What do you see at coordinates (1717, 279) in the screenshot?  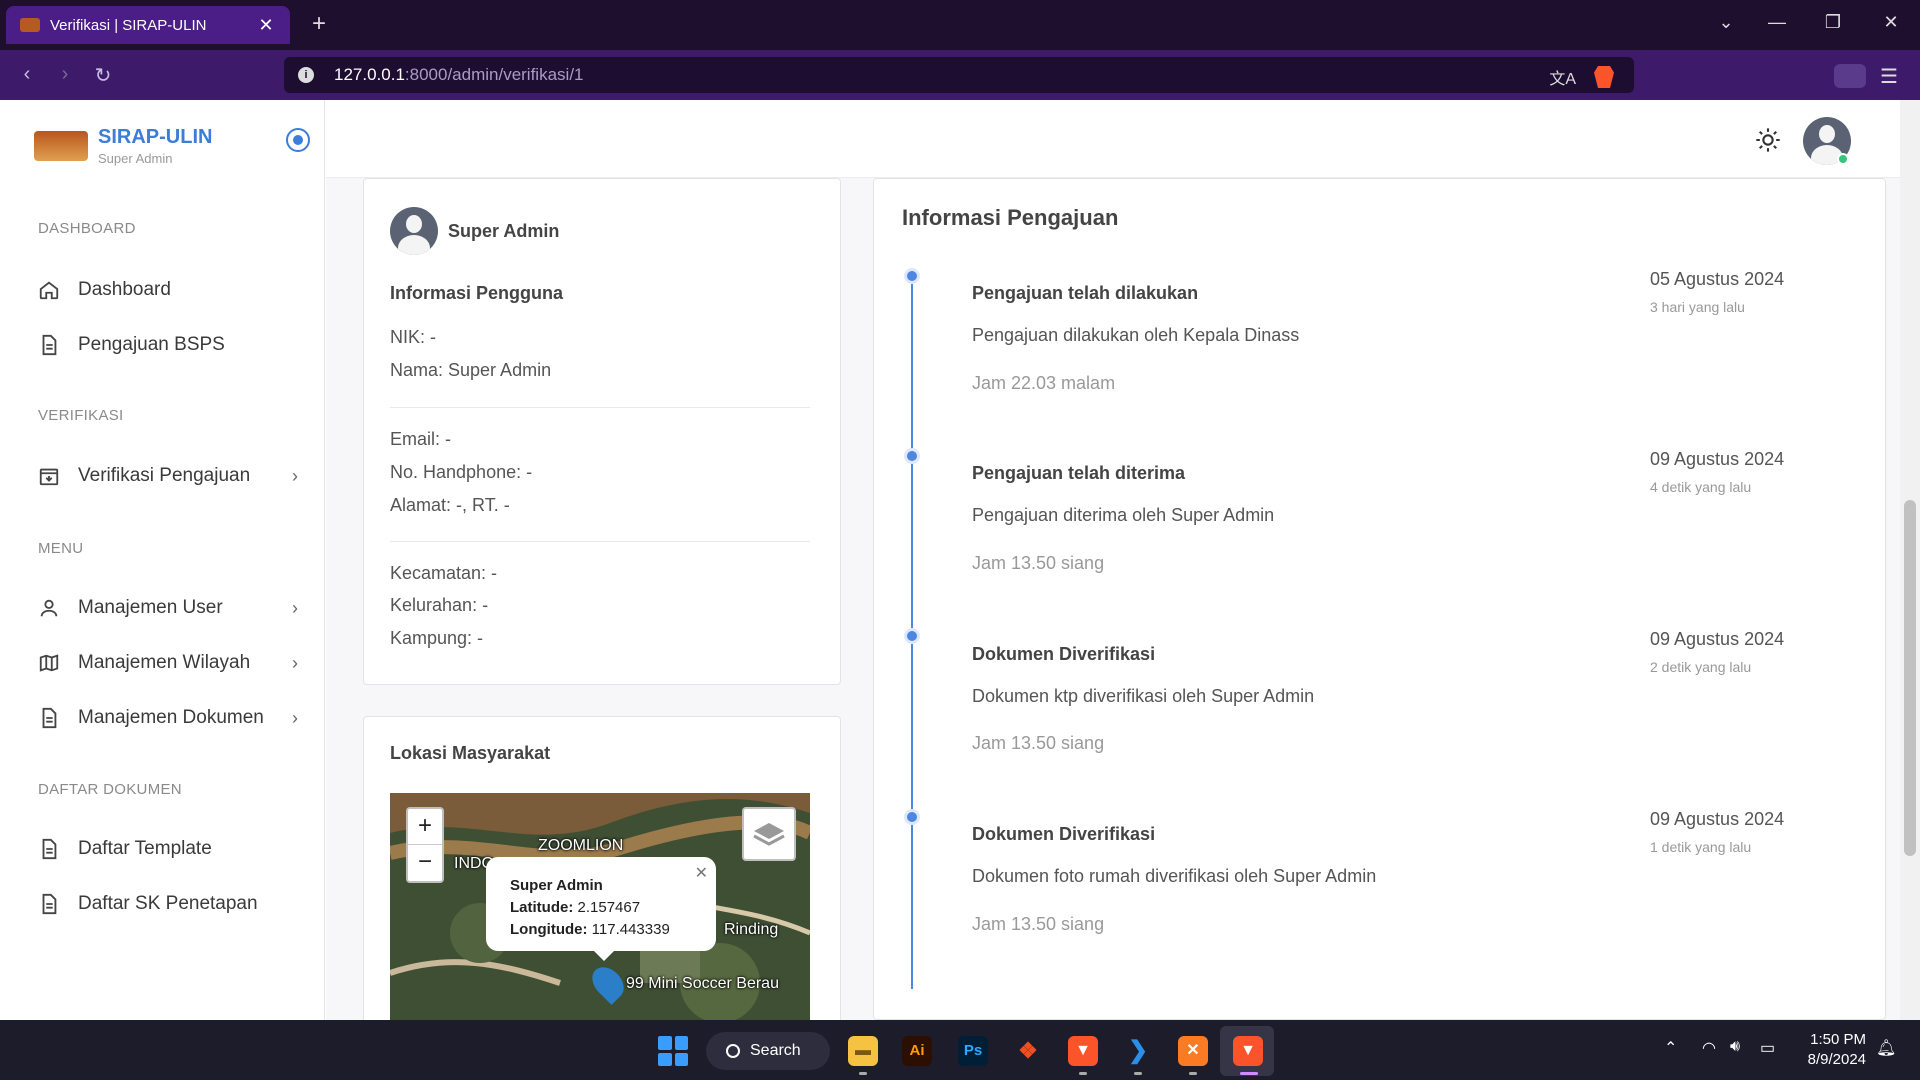 I see `event-date: 05 Agustus 2024` at bounding box center [1717, 279].